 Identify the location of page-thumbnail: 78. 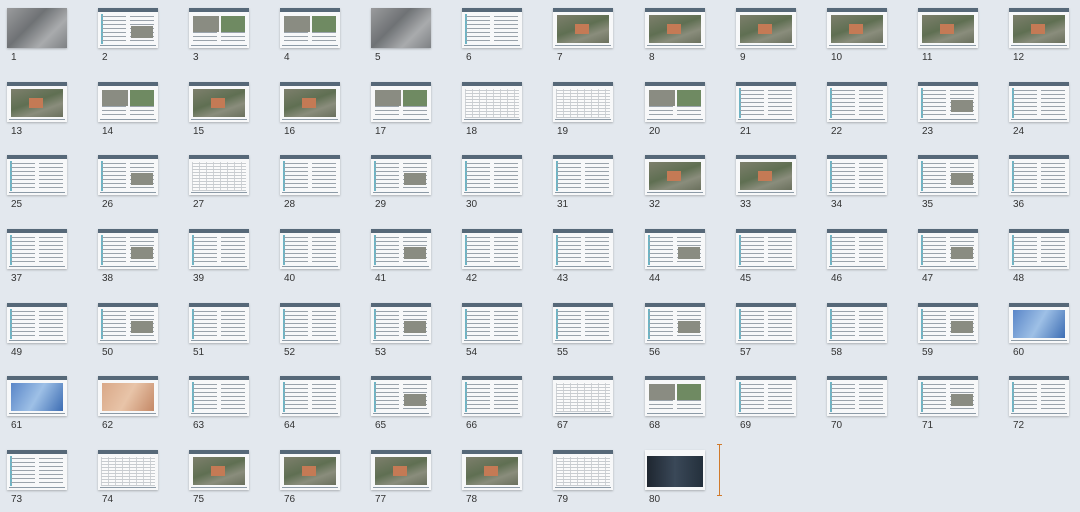
(495, 481).